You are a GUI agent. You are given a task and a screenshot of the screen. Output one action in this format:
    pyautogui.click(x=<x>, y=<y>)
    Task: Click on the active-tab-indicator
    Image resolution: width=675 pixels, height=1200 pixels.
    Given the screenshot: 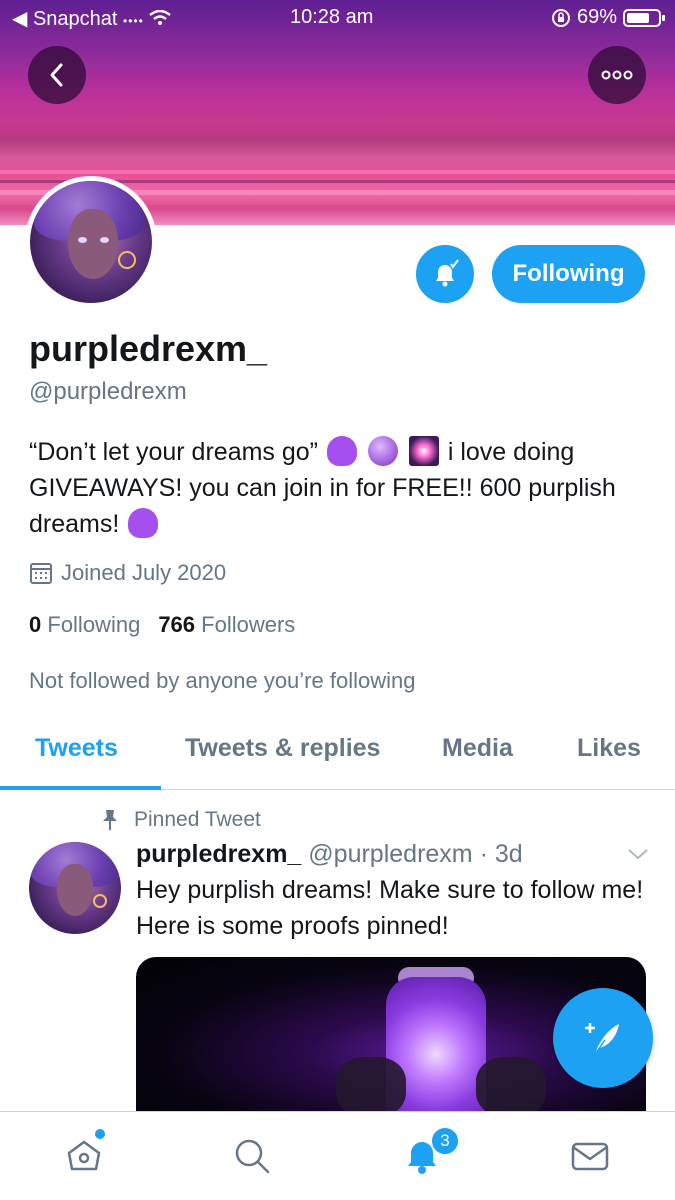 What is the action you would take?
    pyautogui.click(x=80, y=788)
    